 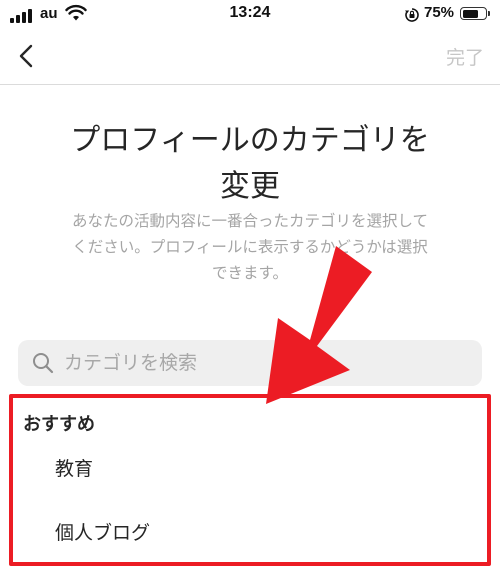 I want to click on page-title: プロフィールのカテゴリを 変更, so click(x=250, y=164).